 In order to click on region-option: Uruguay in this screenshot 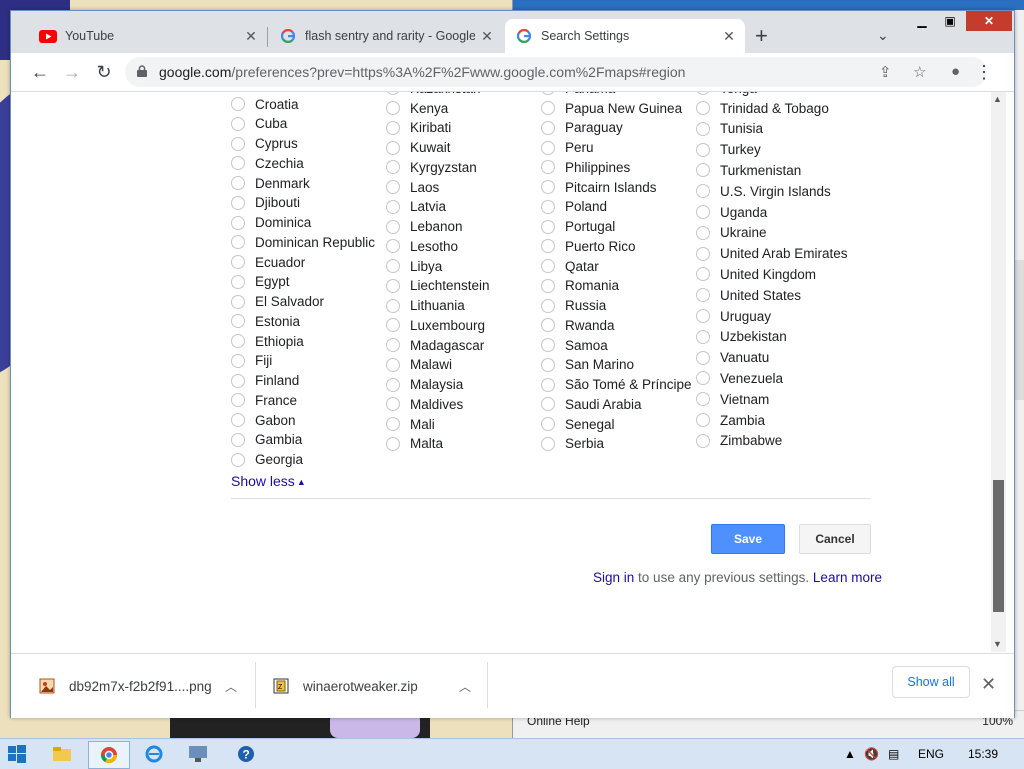, I will do `click(733, 316)`.